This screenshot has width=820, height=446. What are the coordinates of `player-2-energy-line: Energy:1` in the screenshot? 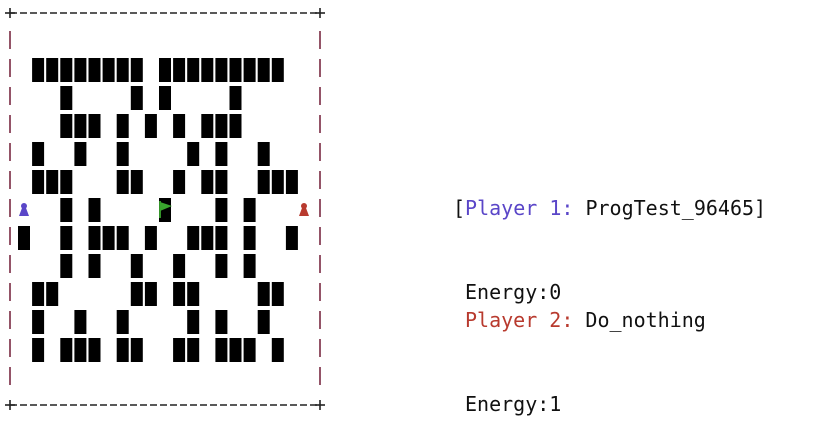 It's located at (579, 404).